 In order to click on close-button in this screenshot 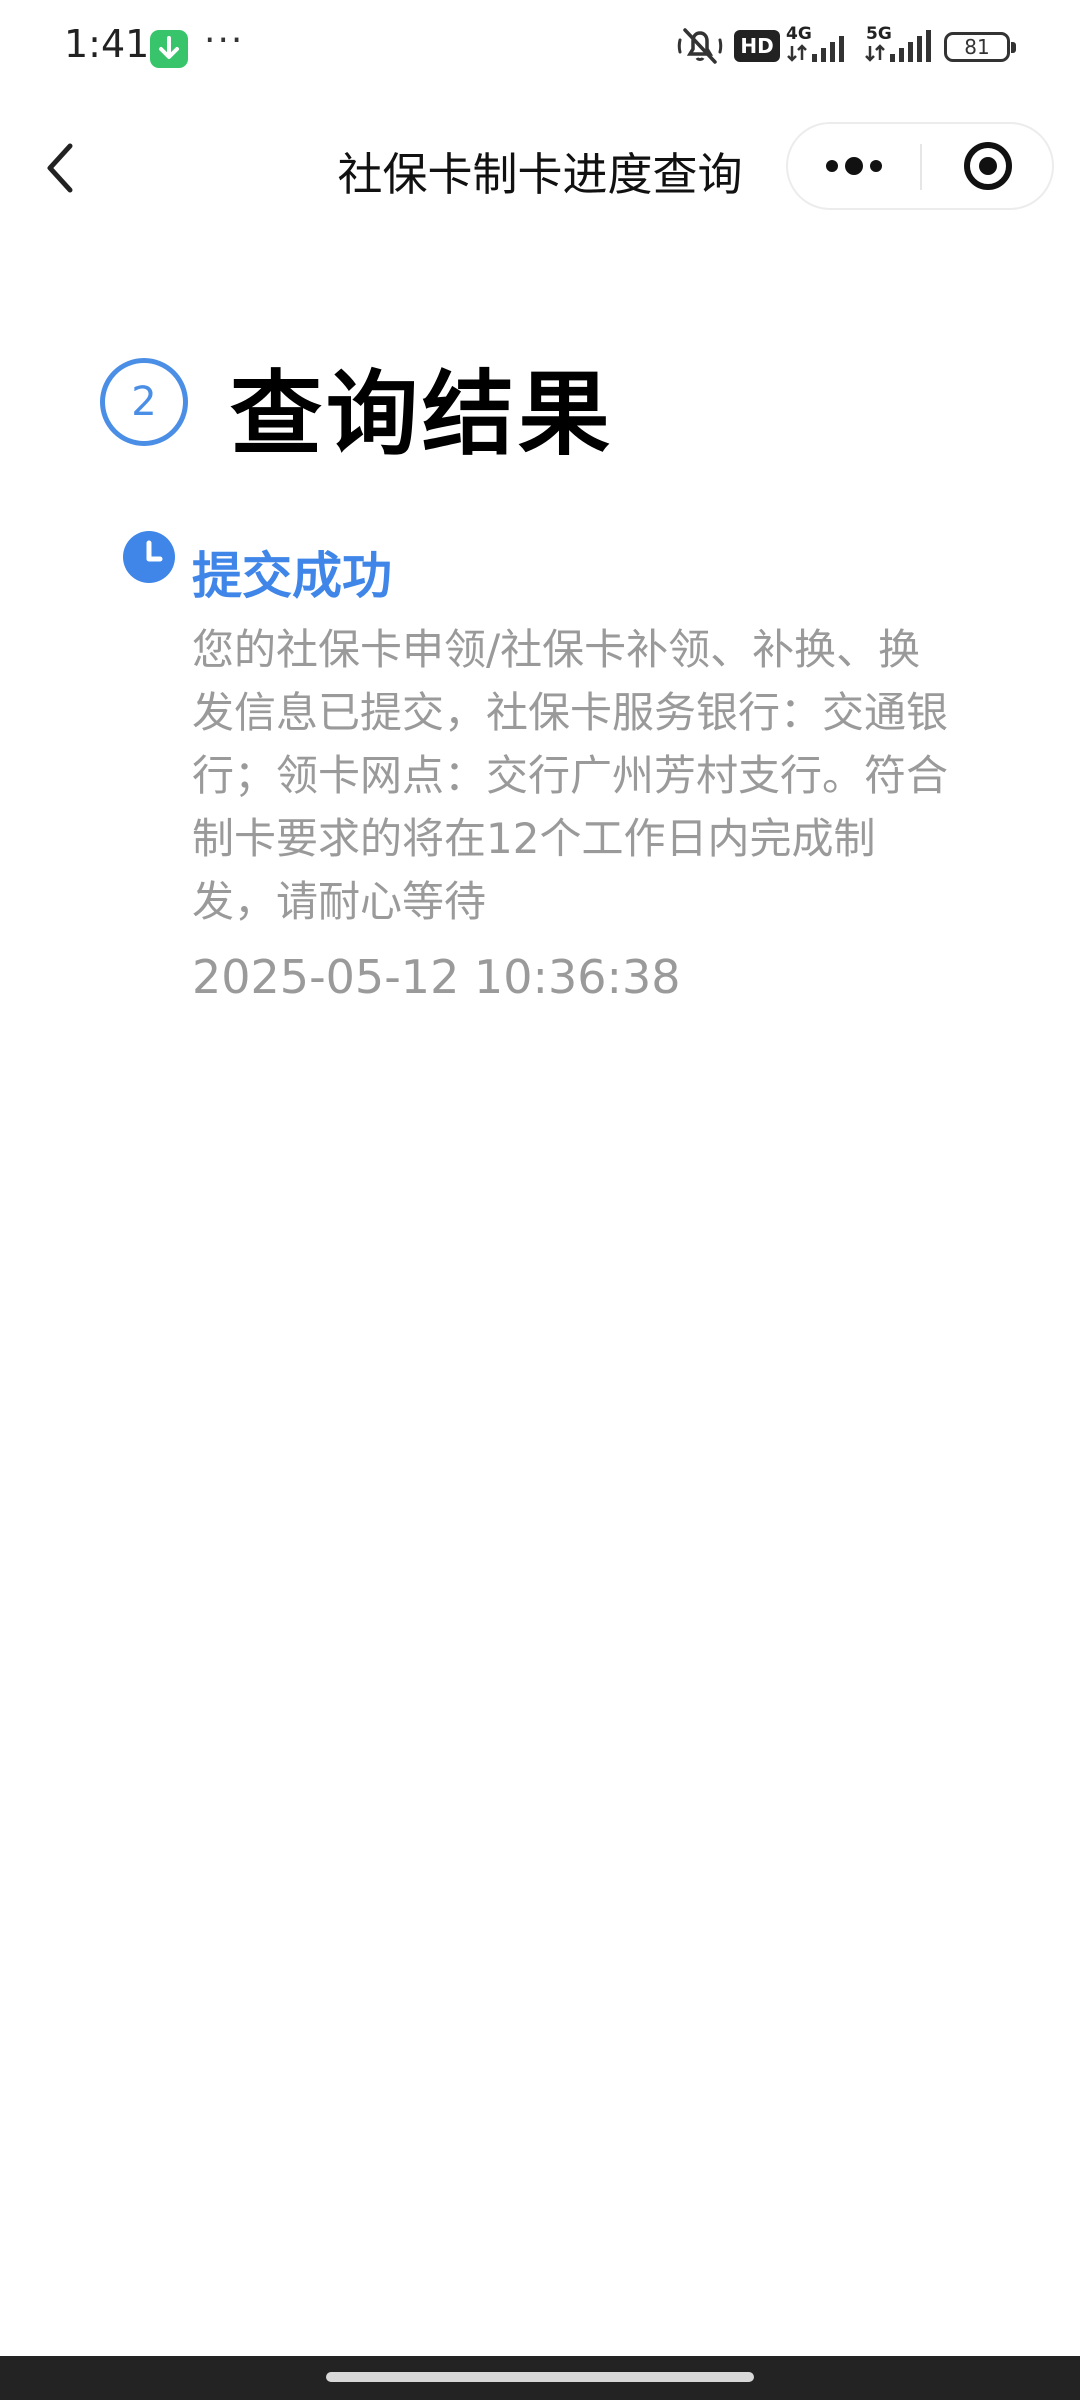, I will do `click(988, 166)`.